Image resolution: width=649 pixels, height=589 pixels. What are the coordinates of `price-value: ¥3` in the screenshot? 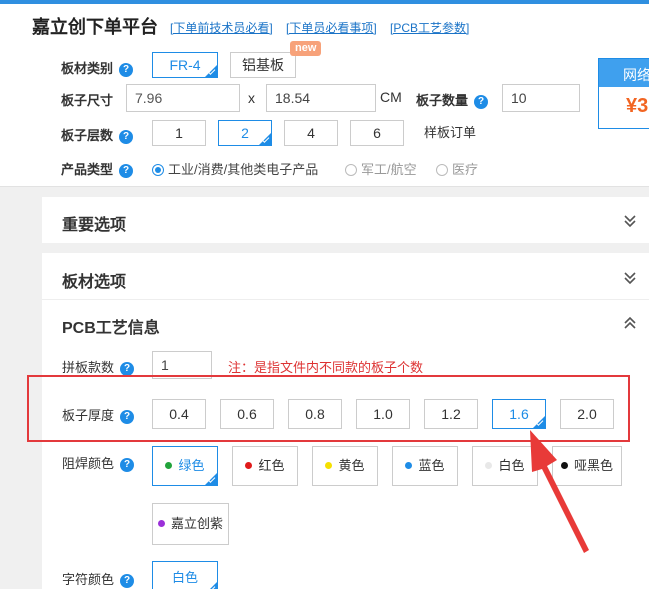 It's located at (637, 106).